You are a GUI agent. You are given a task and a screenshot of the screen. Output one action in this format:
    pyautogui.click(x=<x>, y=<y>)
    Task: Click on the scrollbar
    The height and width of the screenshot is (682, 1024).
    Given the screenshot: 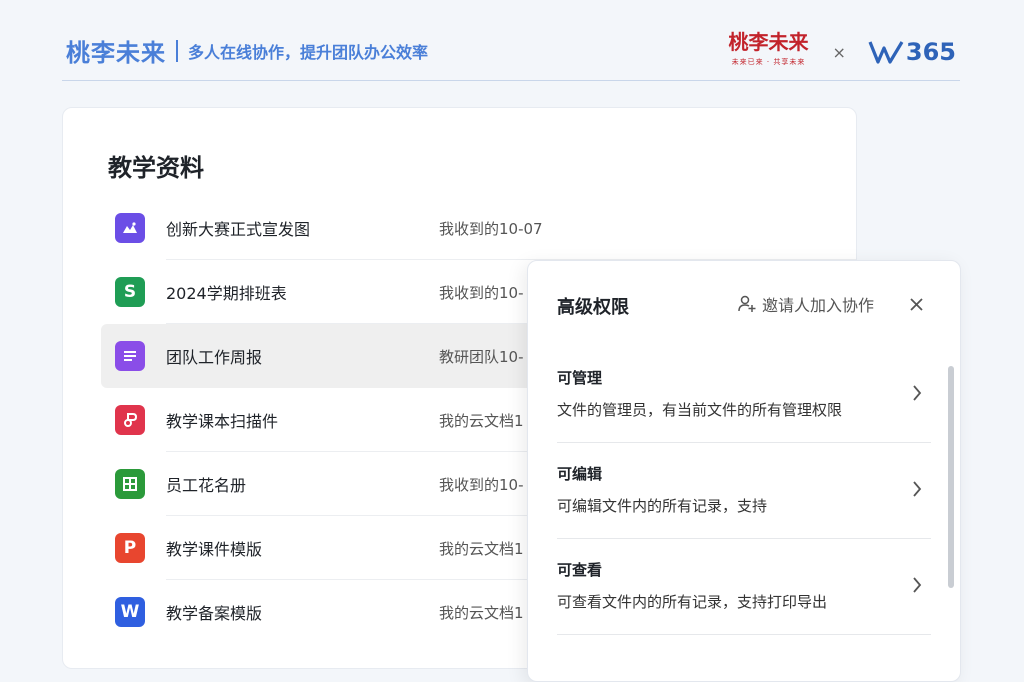 What is the action you would take?
    pyautogui.click(x=951, y=477)
    